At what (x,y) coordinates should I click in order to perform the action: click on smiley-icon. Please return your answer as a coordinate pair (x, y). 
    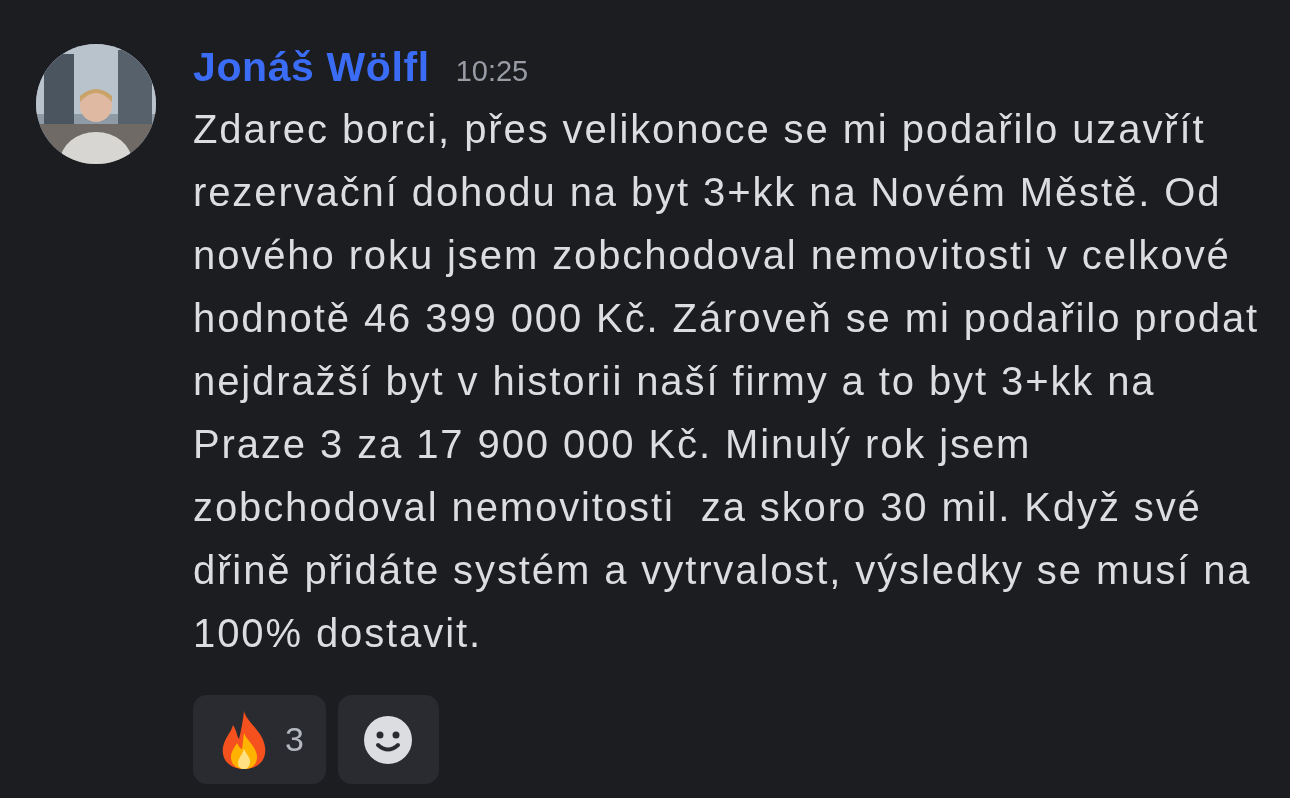
    Looking at the image, I should click on (388, 739).